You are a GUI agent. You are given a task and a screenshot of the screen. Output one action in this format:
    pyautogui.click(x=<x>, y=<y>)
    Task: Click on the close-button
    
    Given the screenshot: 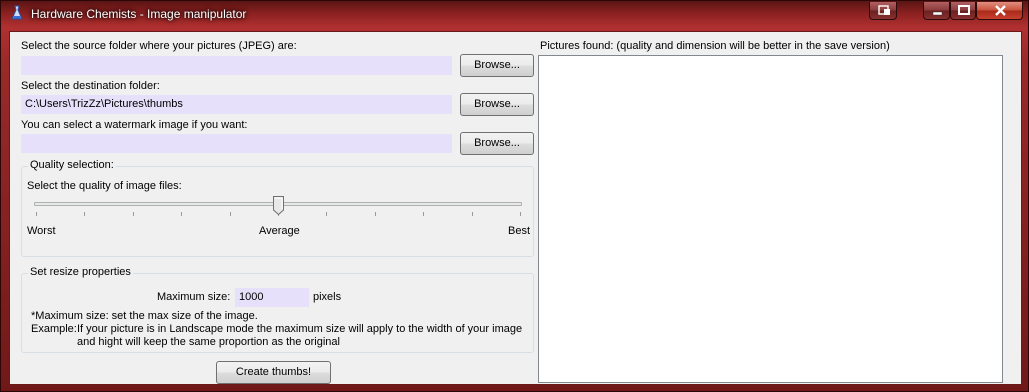 What is the action you would take?
    pyautogui.click(x=999, y=11)
    